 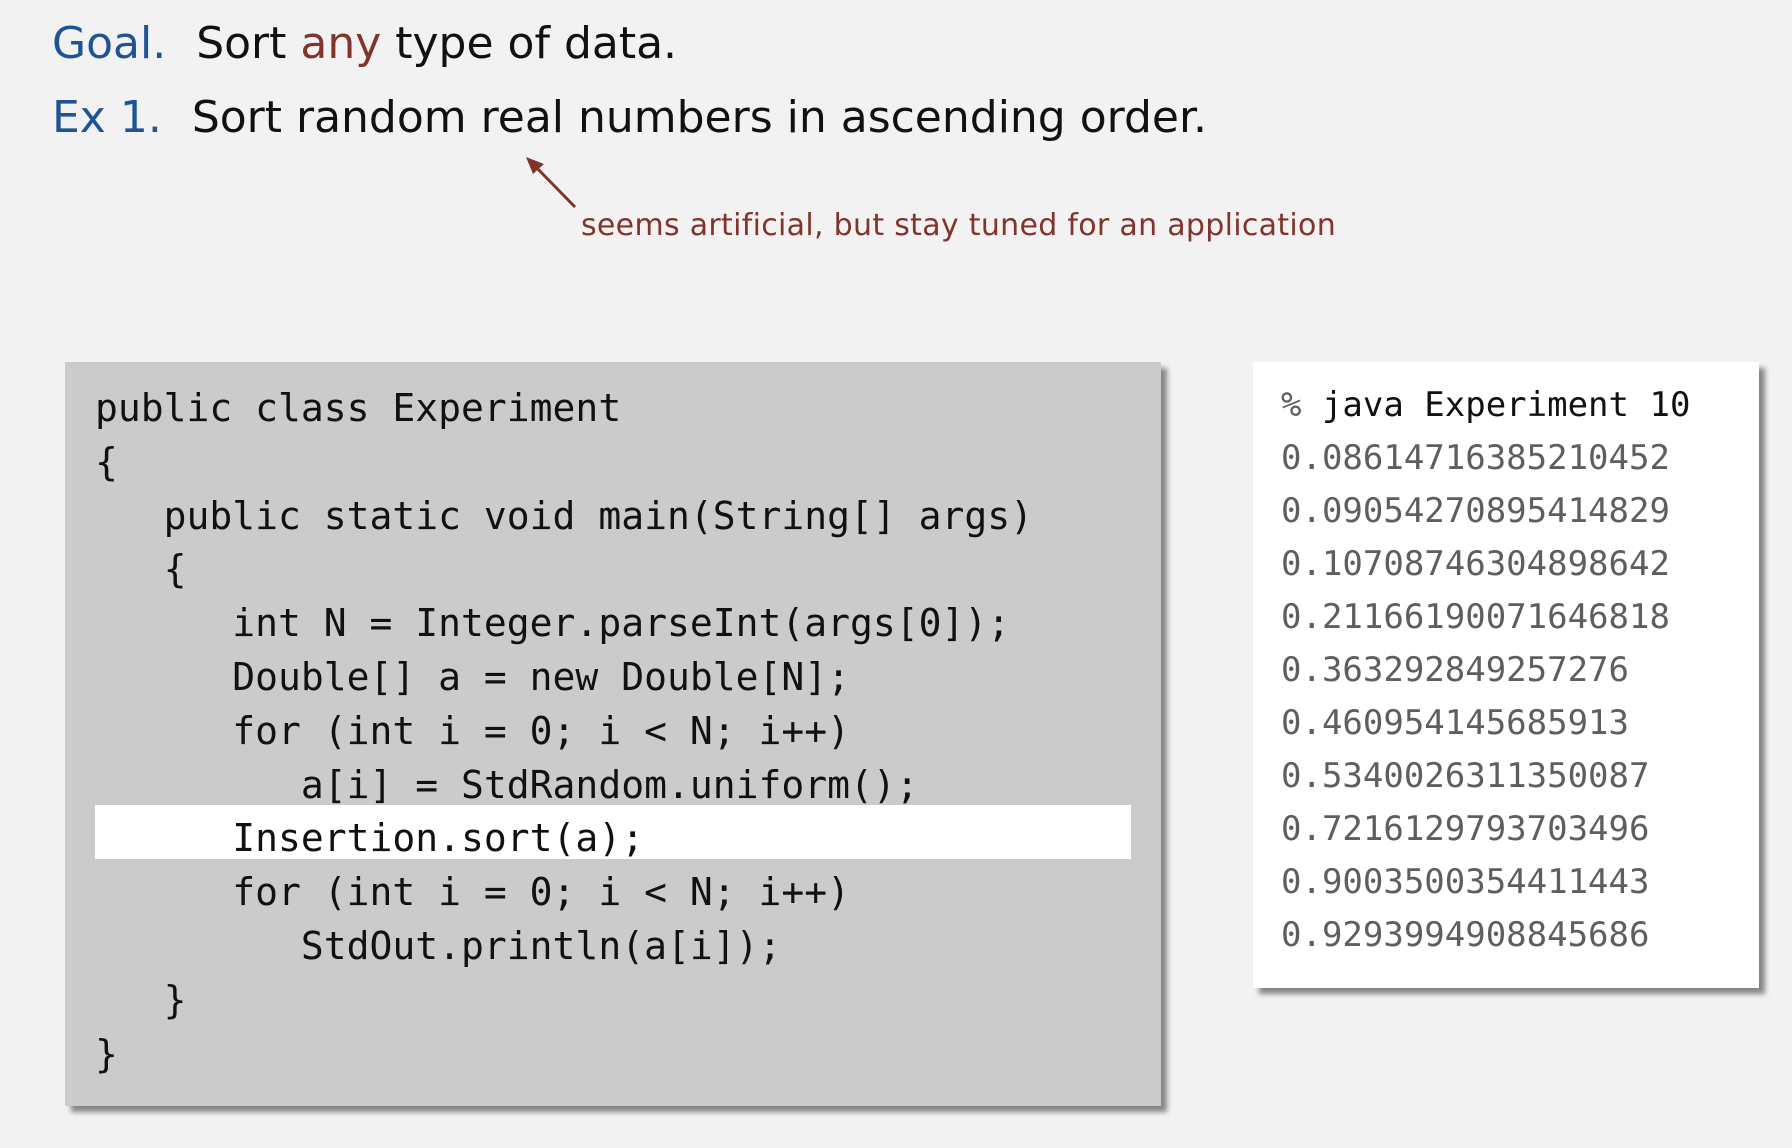 What do you see at coordinates (1475, 458) in the screenshot?
I see `terminal-output-line: 0.08614716385210452` at bounding box center [1475, 458].